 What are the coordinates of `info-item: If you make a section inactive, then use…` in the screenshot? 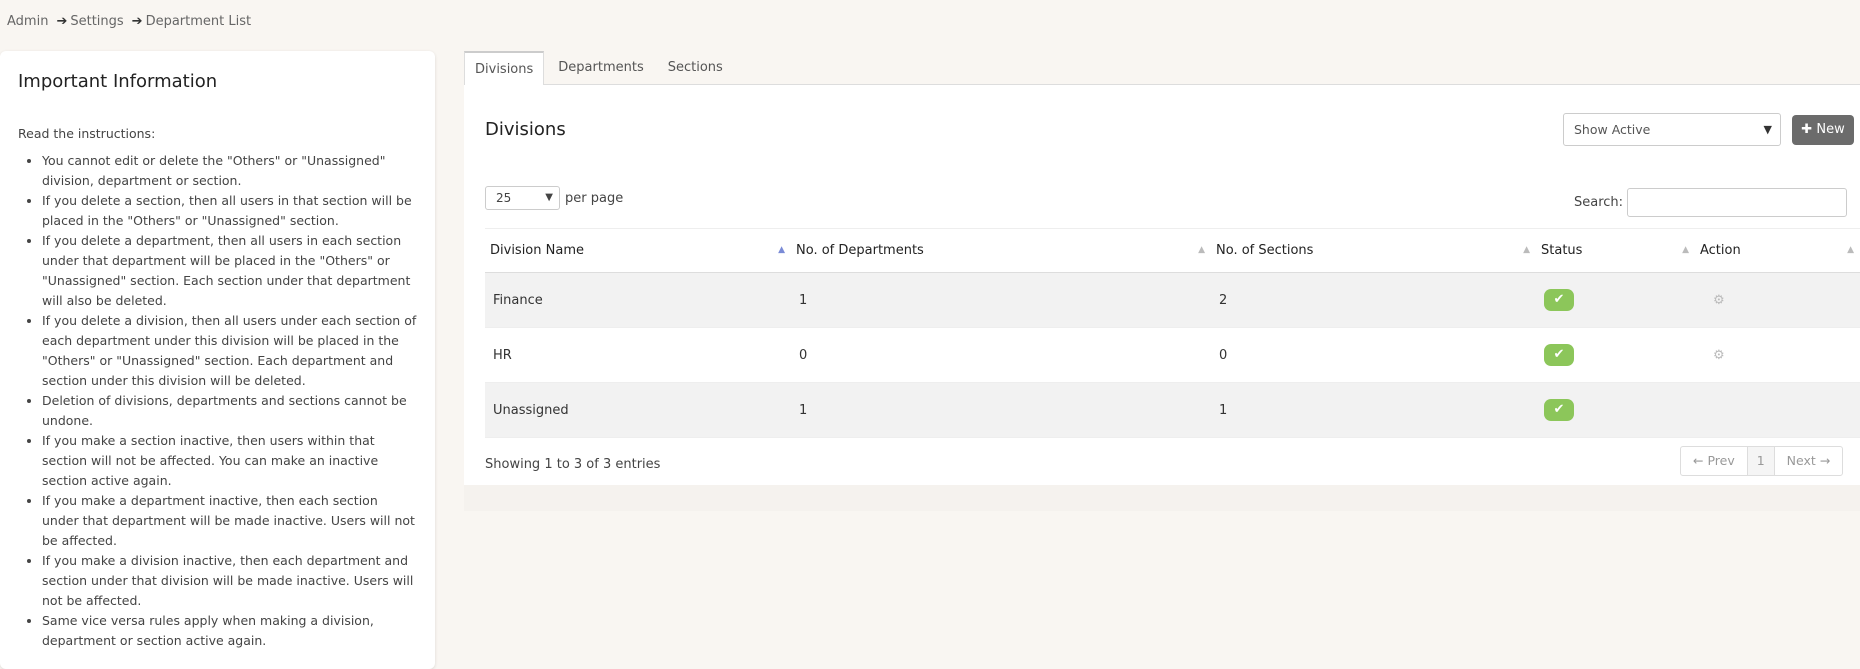 It's located at (229, 461).